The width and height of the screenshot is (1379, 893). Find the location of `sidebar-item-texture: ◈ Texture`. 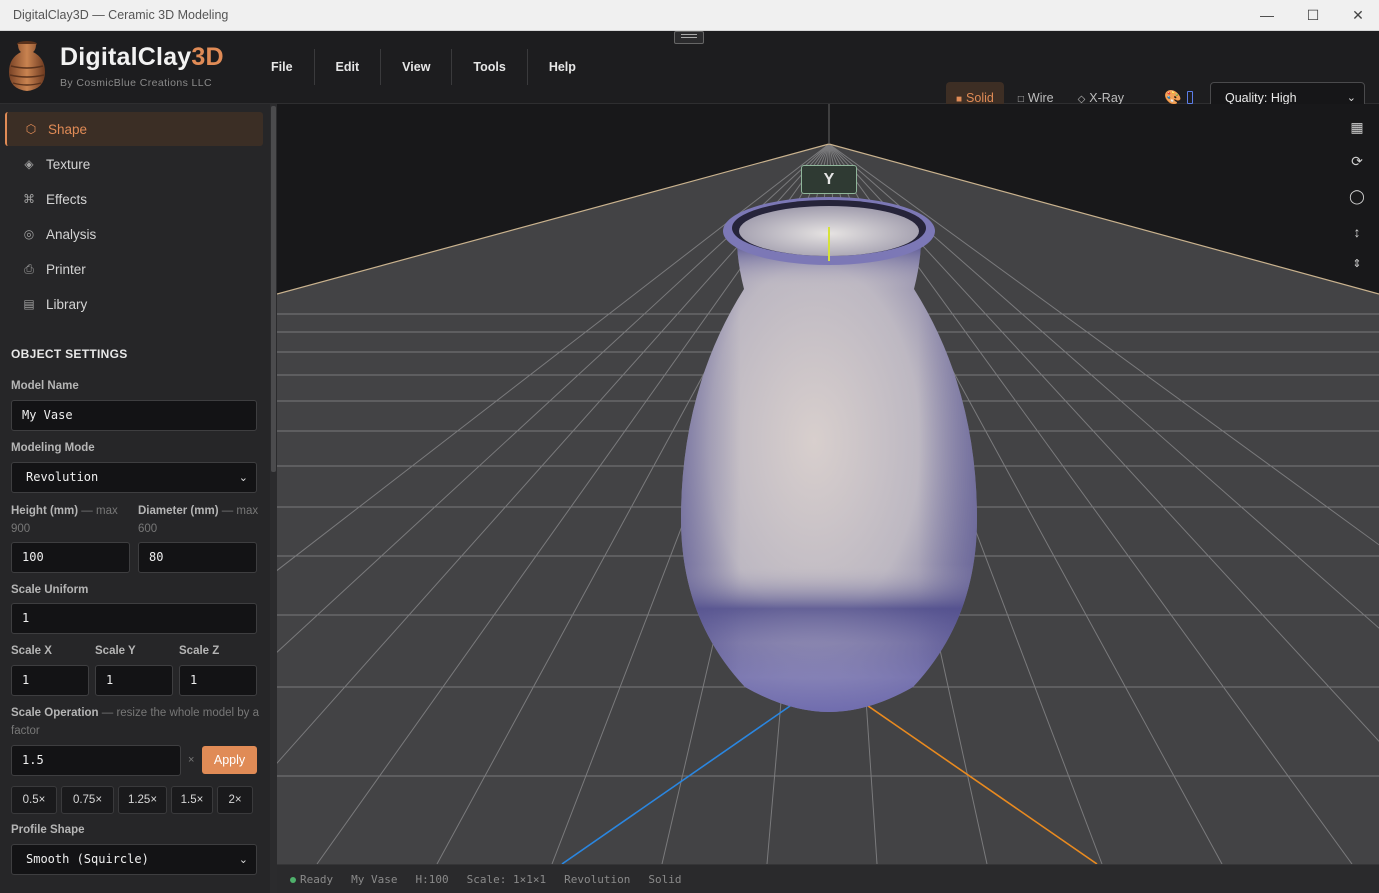

sidebar-item-texture: ◈ Texture is located at coordinates (134, 164).